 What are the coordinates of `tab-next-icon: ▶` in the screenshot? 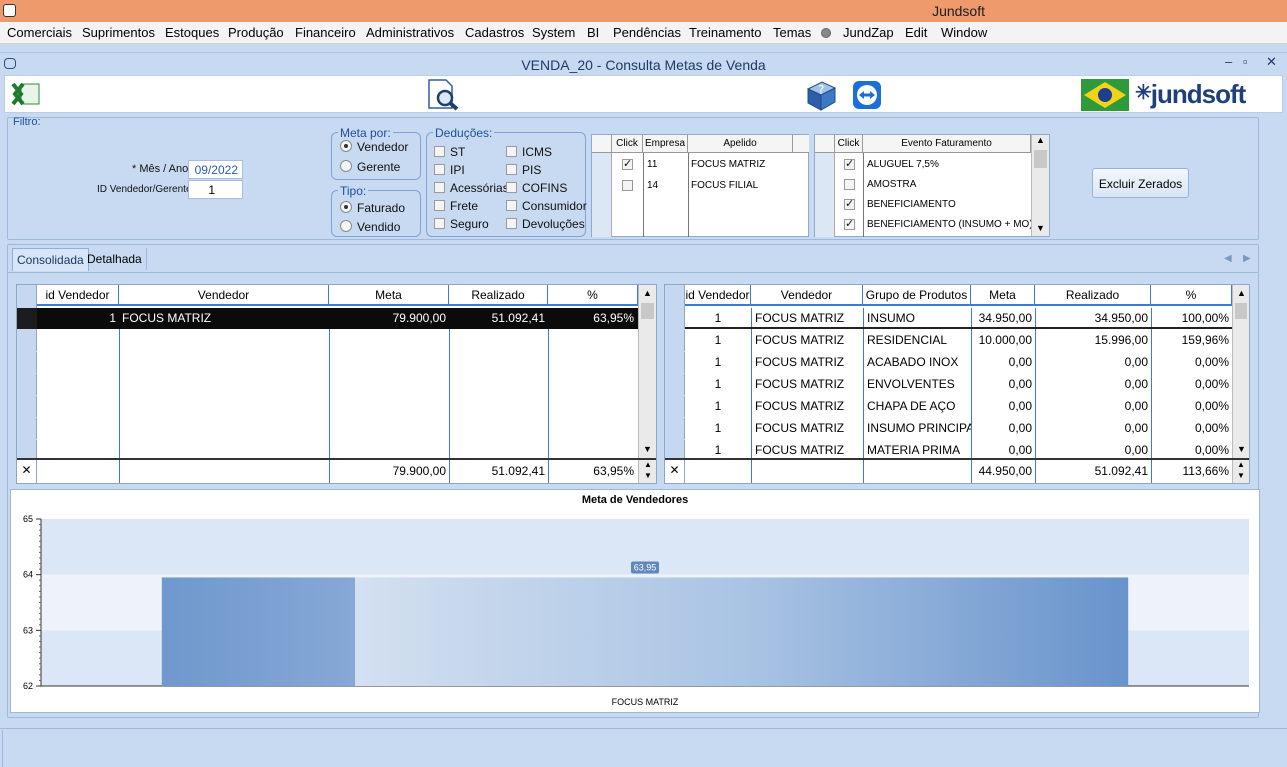 It's located at (1247, 258).